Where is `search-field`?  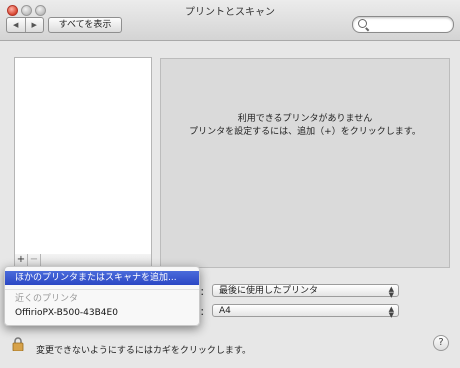
search-field is located at coordinates (403, 24).